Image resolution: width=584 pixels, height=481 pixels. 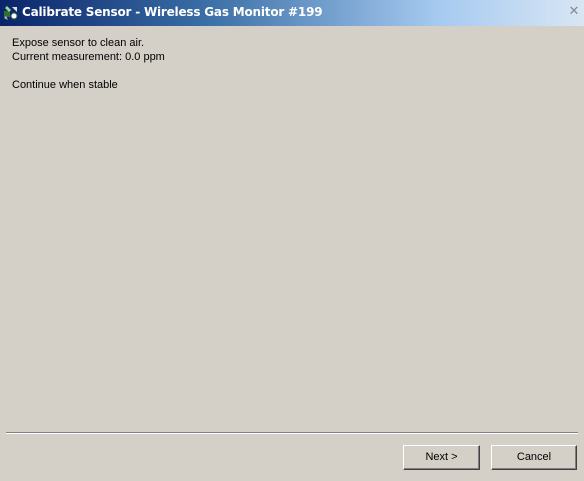 What do you see at coordinates (78, 43) in the screenshot?
I see `instruction-text: Expose sensor to clean air.` at bounding box center [78, 43].